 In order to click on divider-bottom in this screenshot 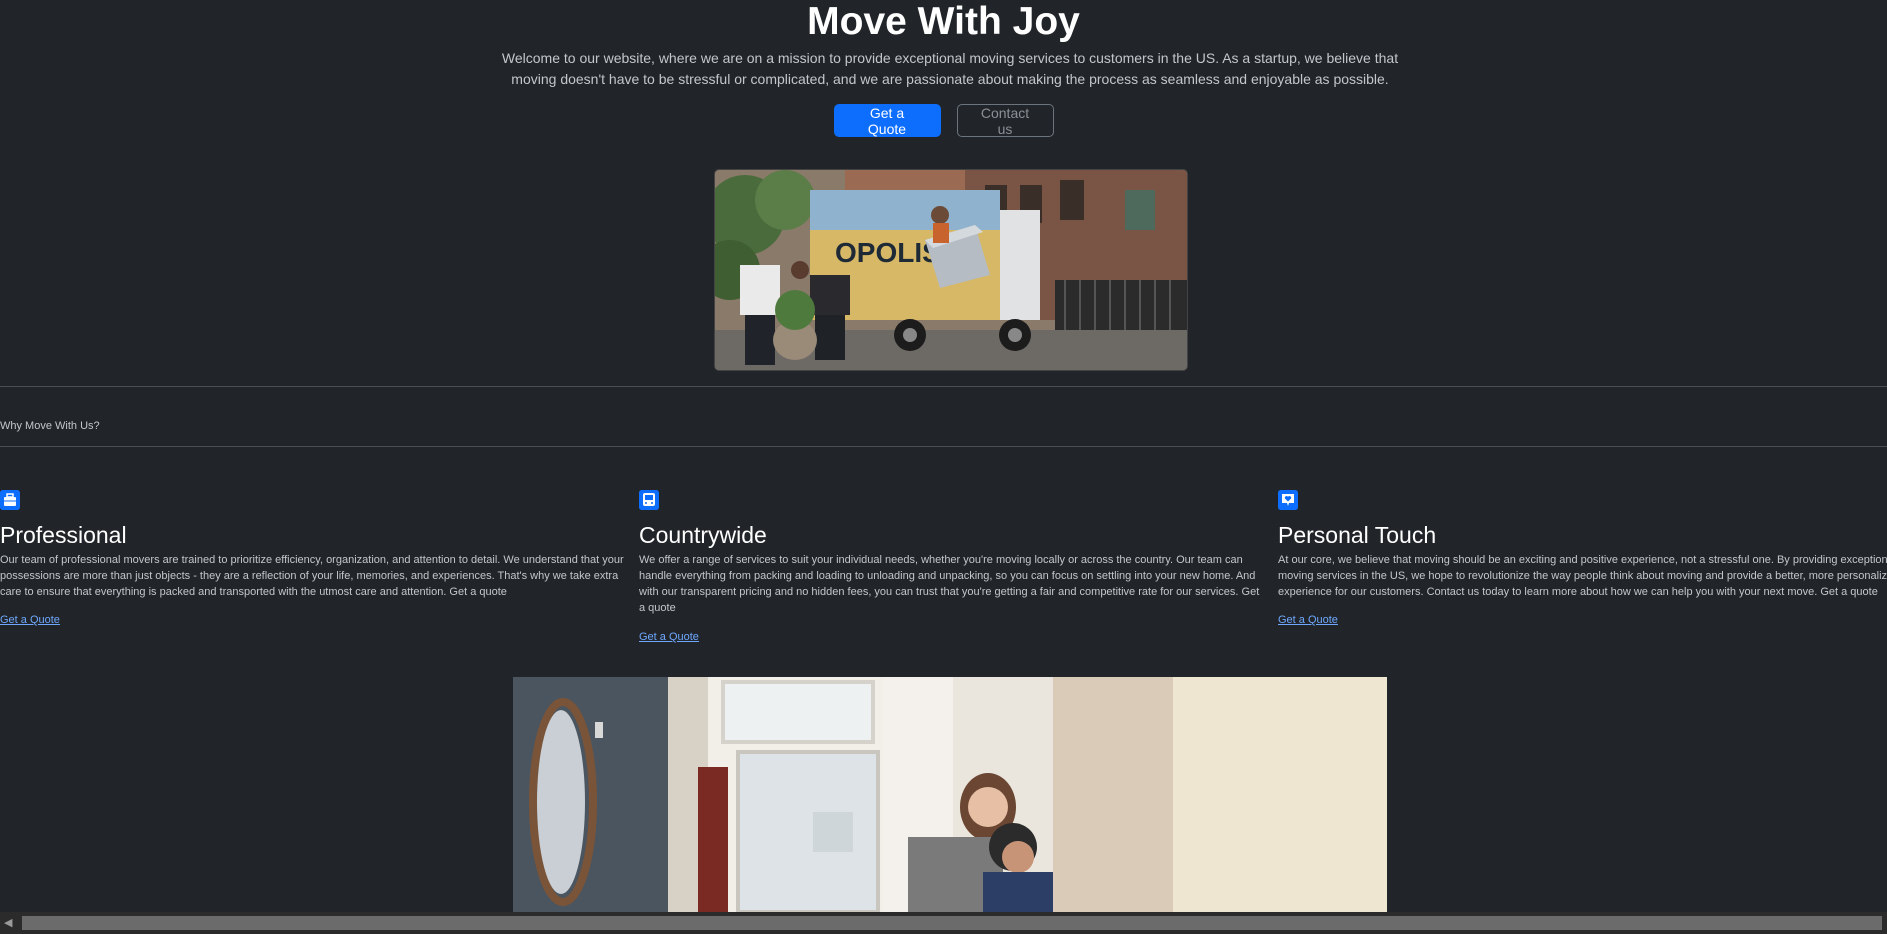, I will do `click(943, 446)`.